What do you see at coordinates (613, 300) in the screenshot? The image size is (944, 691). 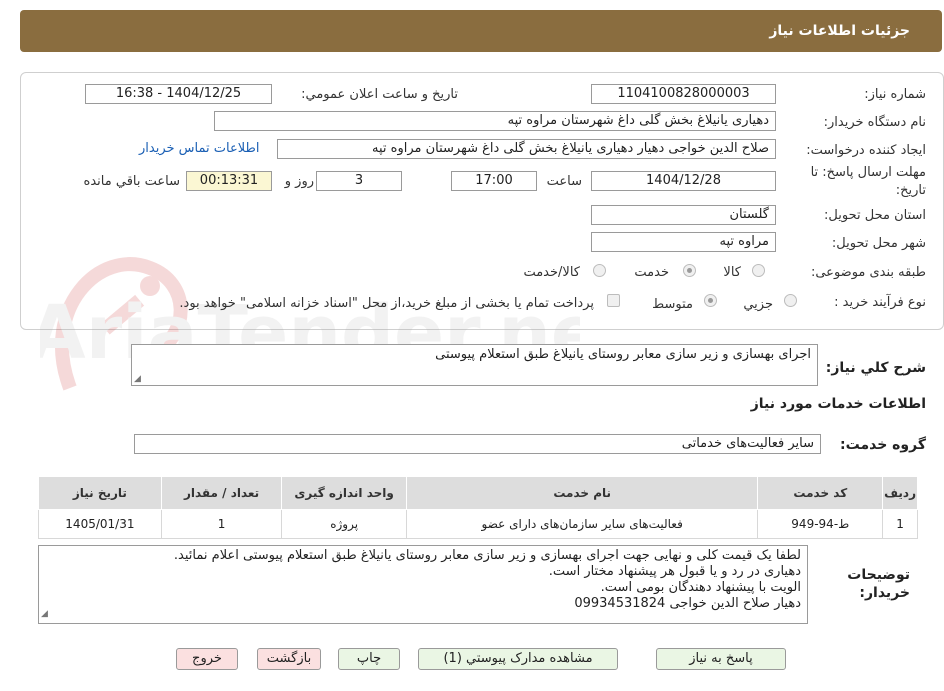 I see `treasury-payment-checkbox` at bounding box center [613, 300].